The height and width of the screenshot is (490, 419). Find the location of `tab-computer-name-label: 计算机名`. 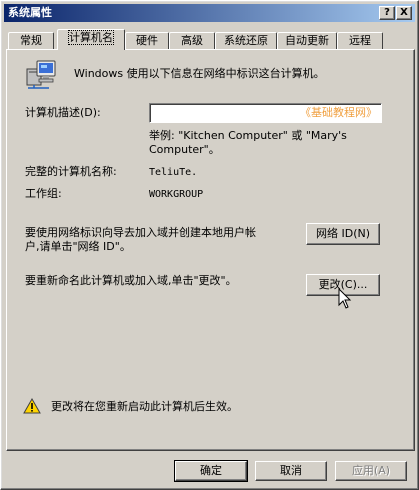

tab-computer-name-label: 计算机名 is located at coordinates (91, 37).